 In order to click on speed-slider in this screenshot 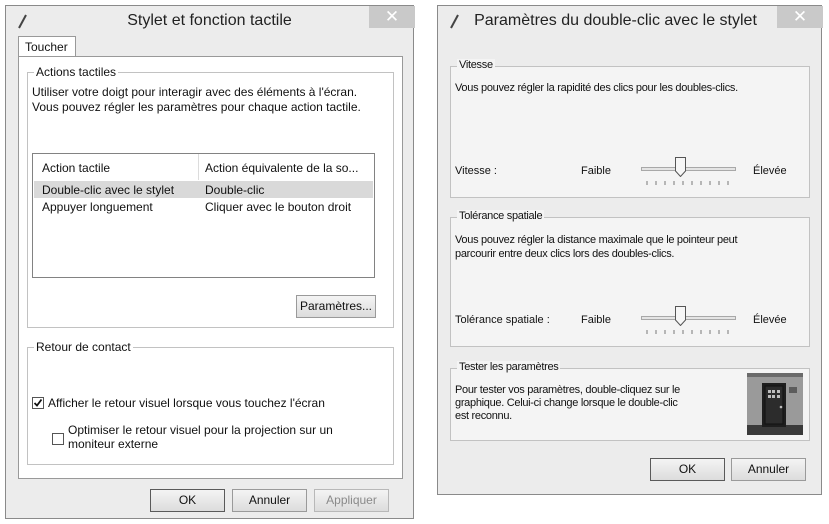, I will do `click(688, 172)`.